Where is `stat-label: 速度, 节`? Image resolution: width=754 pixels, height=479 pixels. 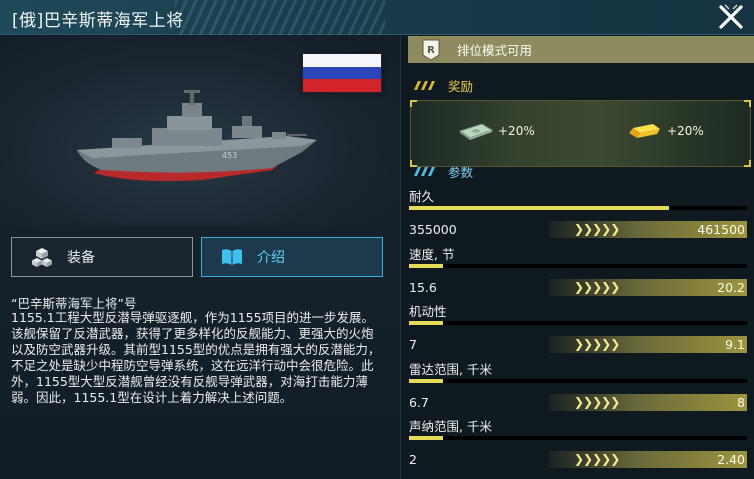 stat-label: 速度, 节 is located at coordinates (432, 254).